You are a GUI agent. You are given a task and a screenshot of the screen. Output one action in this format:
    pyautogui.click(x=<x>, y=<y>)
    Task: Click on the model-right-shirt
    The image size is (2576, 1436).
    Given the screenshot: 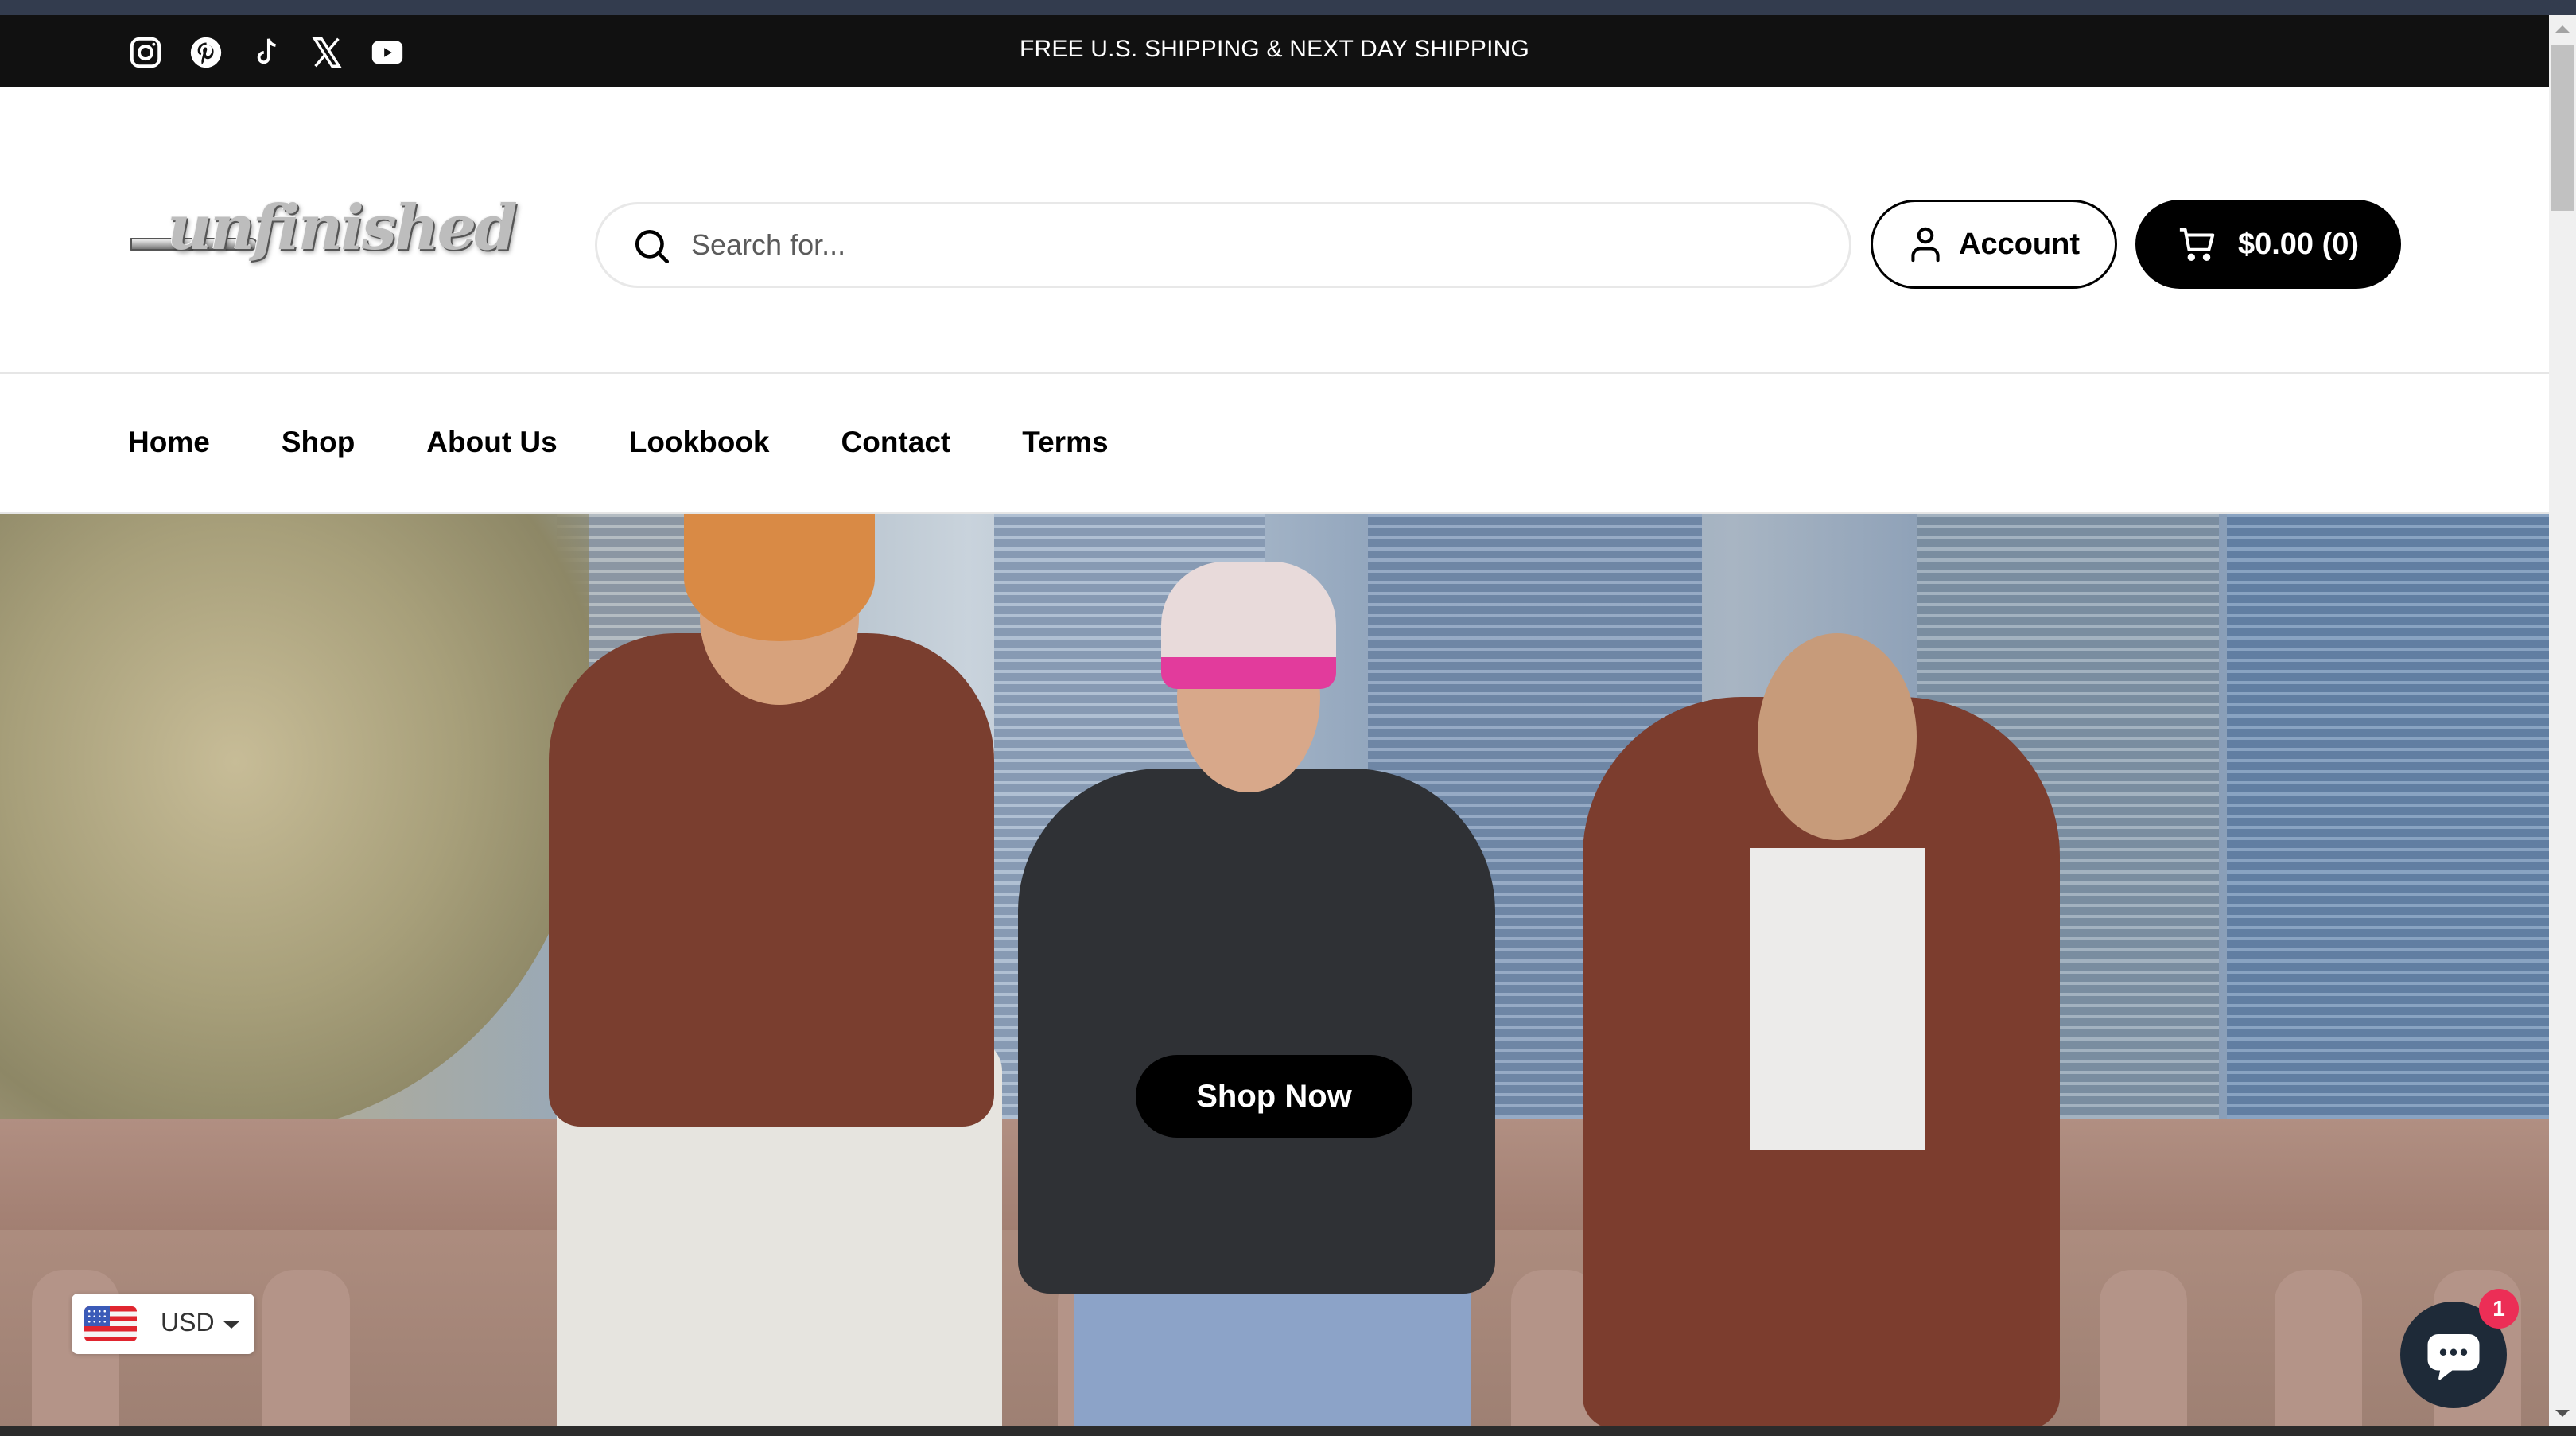 What is the action you would take?
    pyautogui.click(x=1837, y=999)
    